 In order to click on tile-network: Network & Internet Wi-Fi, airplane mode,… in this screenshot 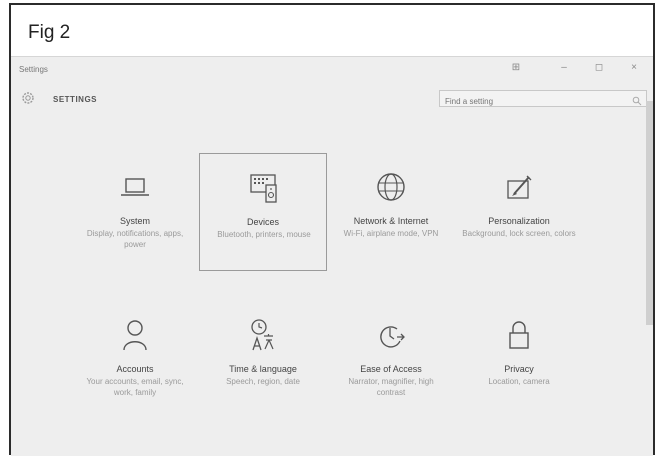, I will do `click(391, 212)`.